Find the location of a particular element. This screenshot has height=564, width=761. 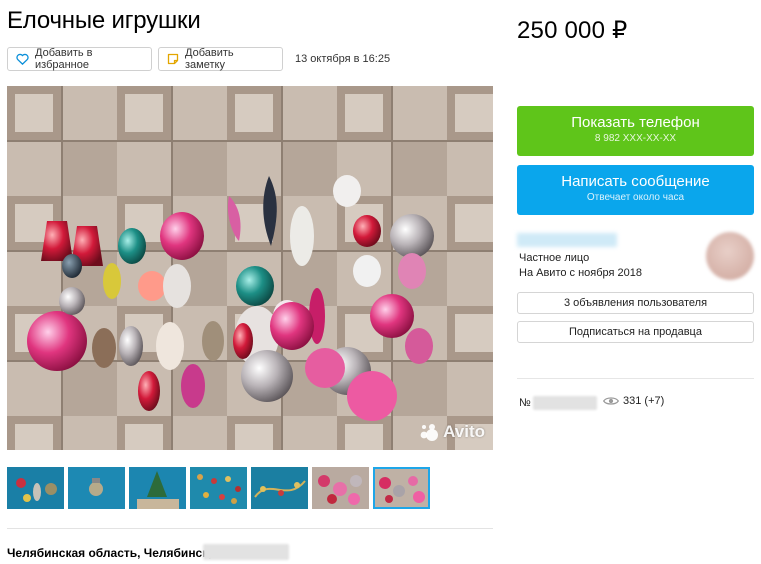

heart-outline-icon is located at coordinates (22, 59).